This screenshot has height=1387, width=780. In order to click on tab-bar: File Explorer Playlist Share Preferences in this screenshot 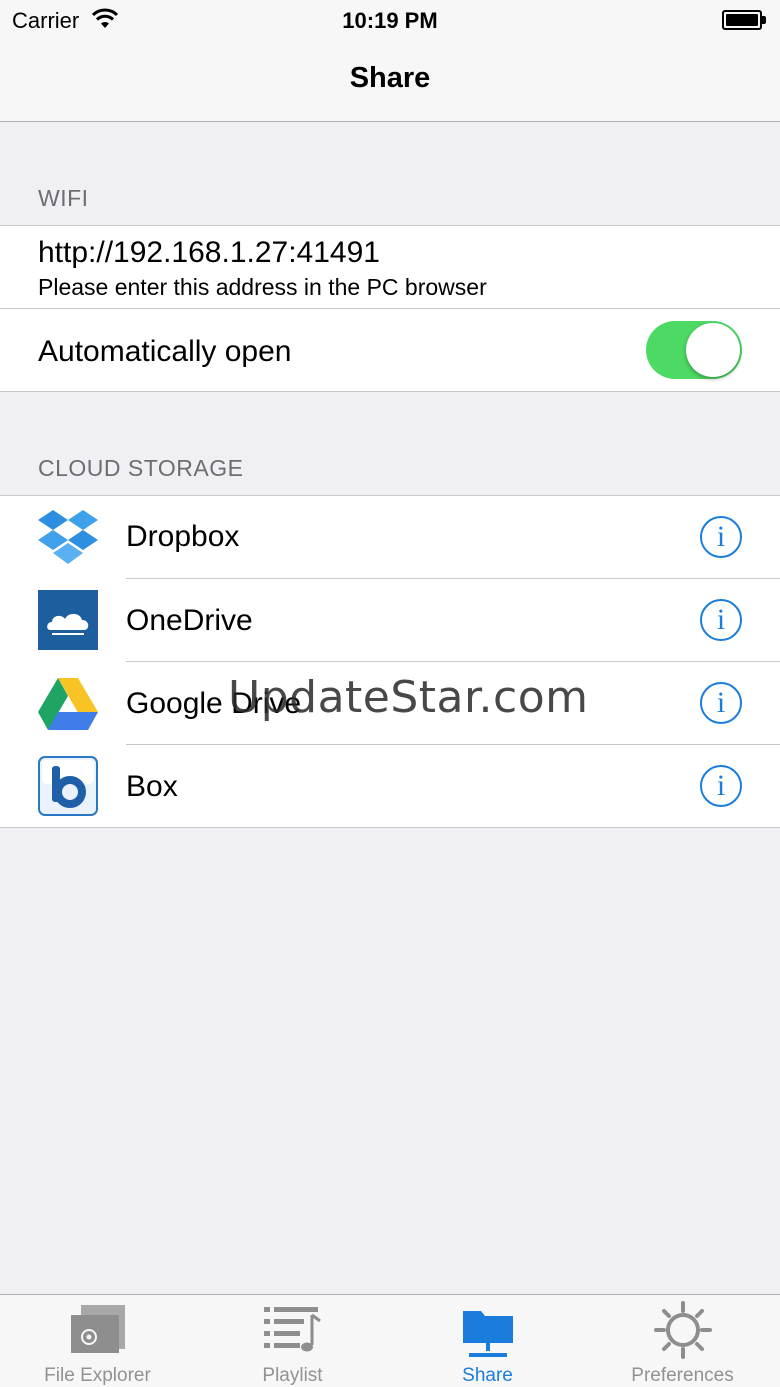, I will do `click(390, 1340)`.